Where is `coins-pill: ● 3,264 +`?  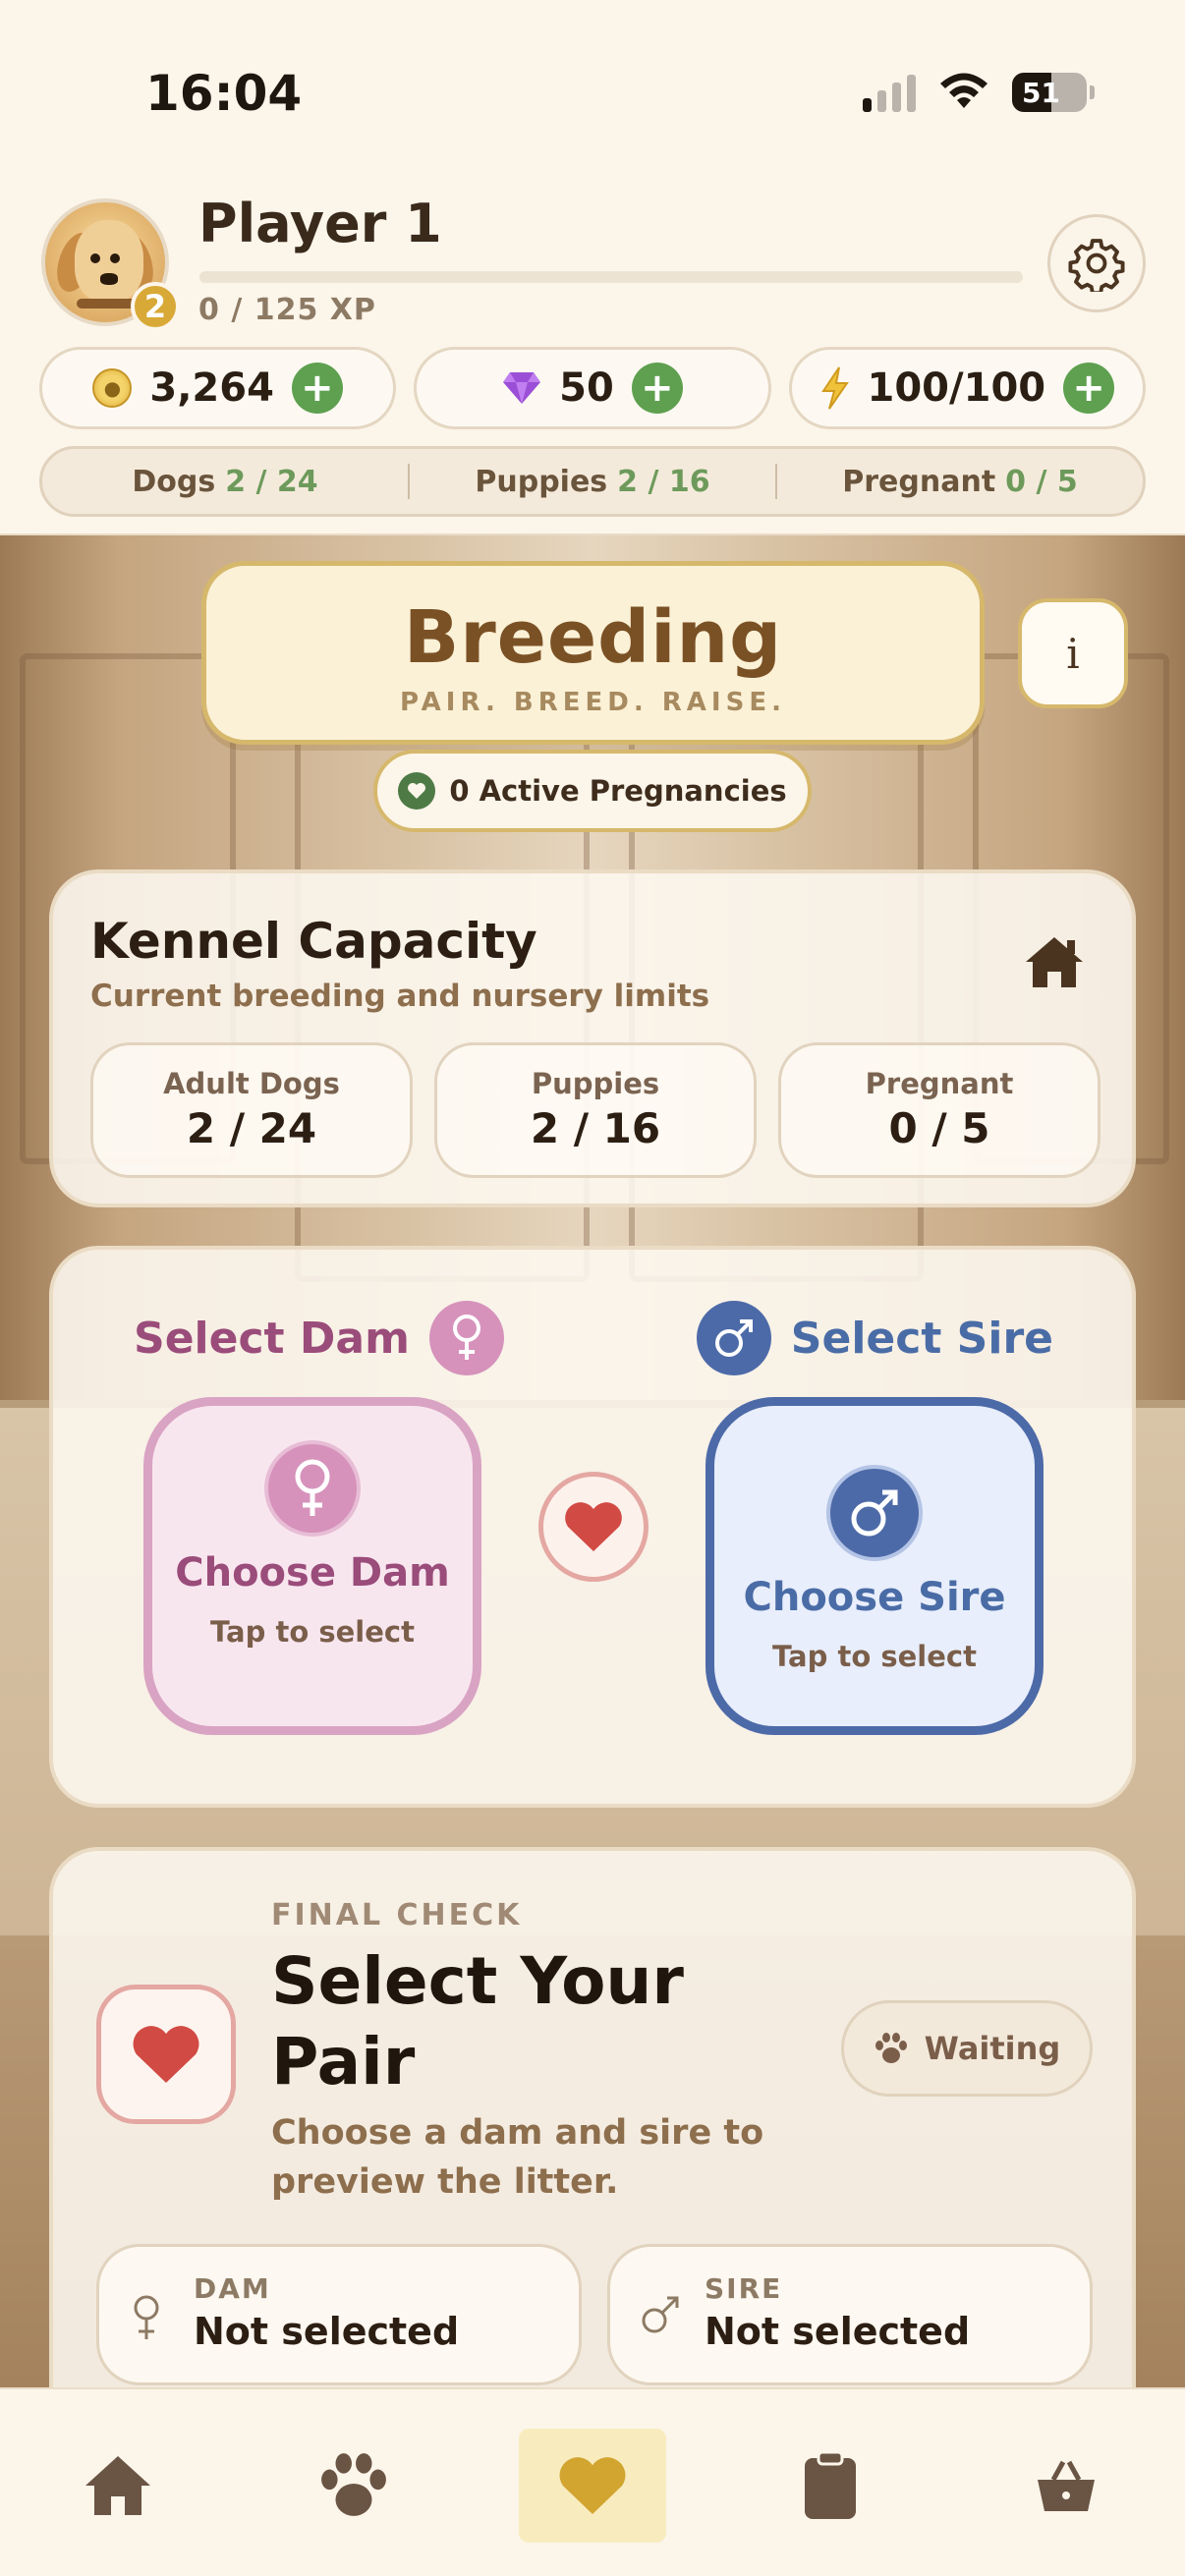 coins-pill: ● 3,264 + is located at coordinates (218, 388).